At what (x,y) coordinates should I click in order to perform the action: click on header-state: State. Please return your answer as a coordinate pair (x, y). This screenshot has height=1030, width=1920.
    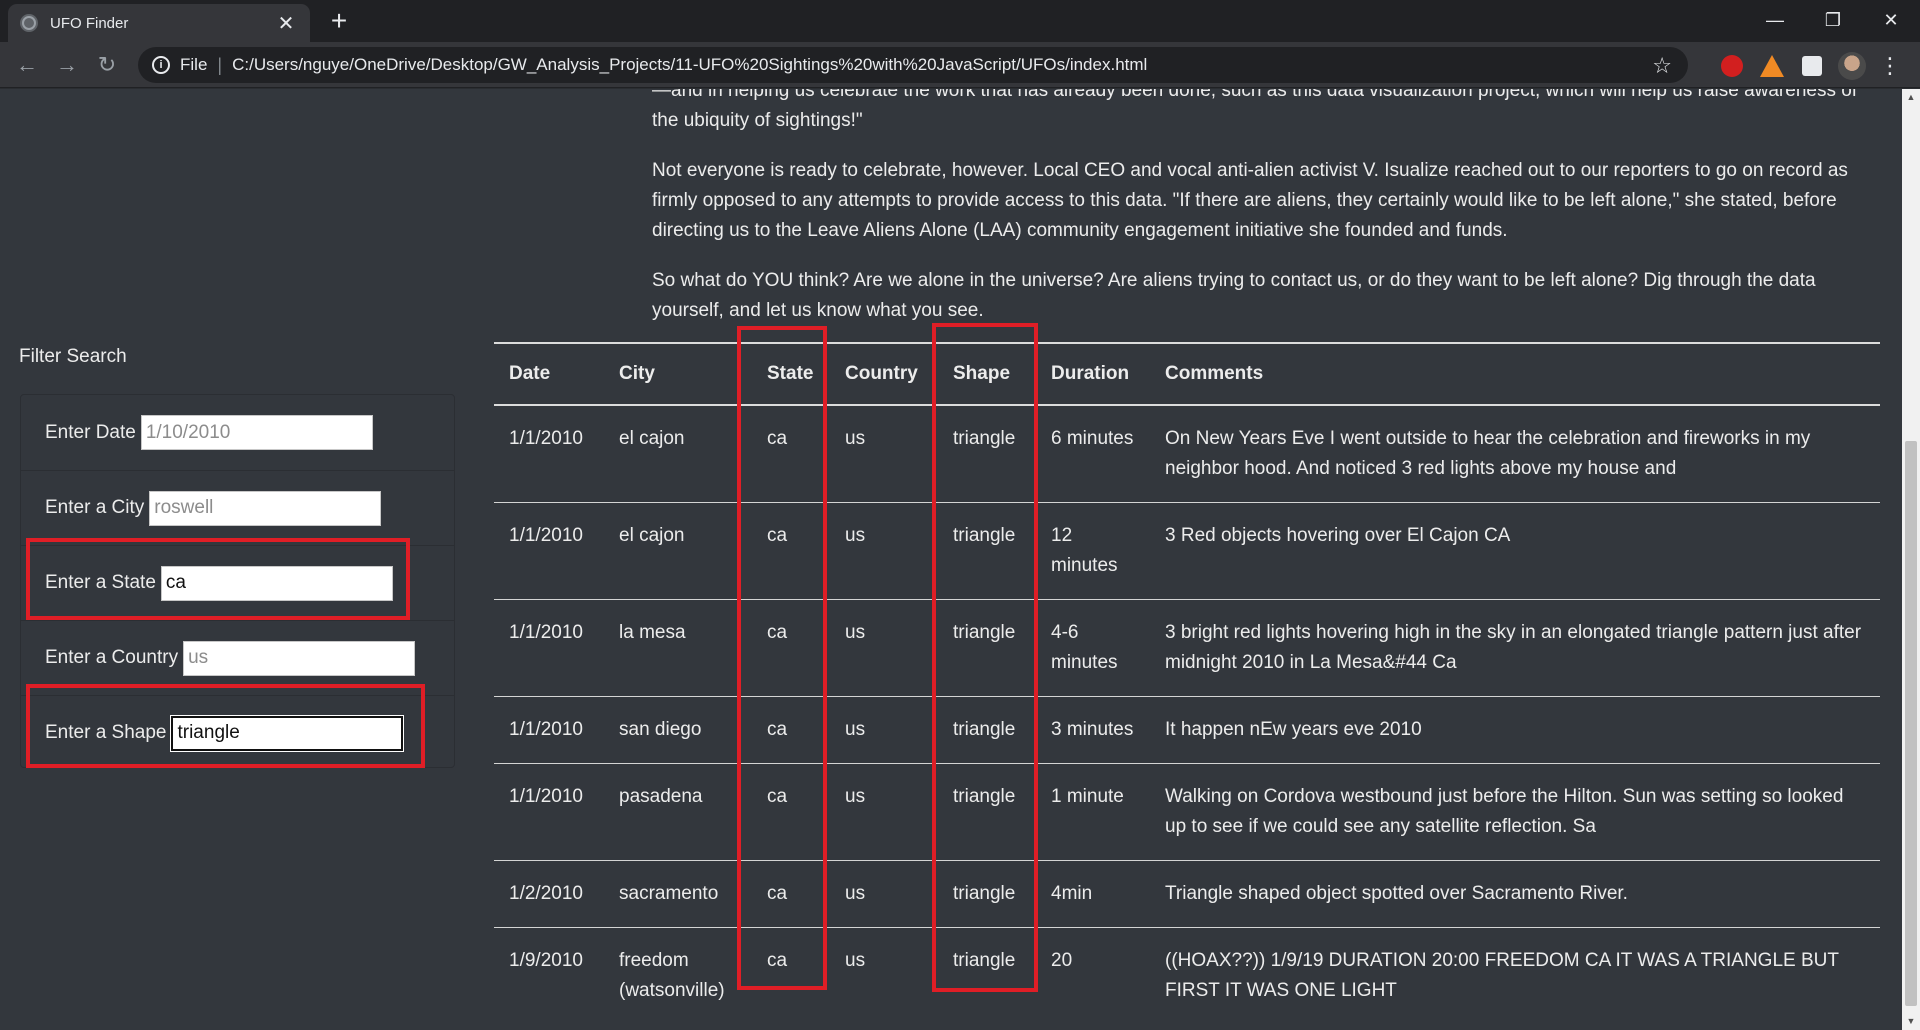
    Looking at the image, I should click on (791, 374).